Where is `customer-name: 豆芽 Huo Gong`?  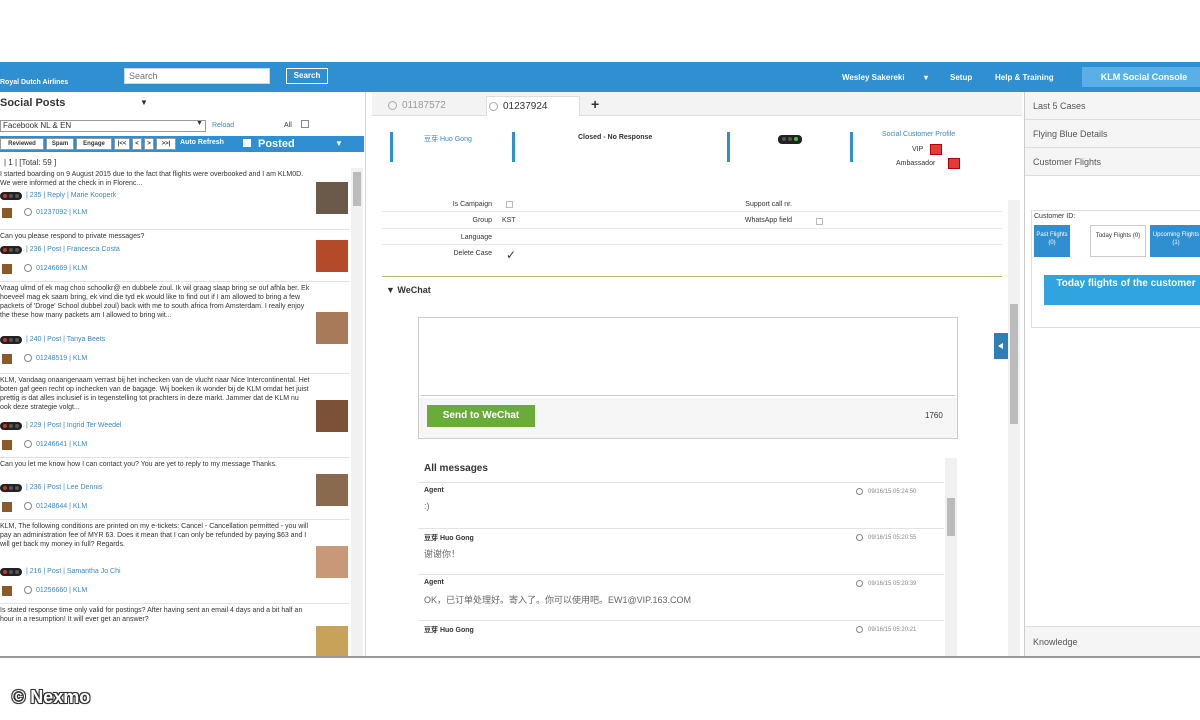 customer-name: 豆芽 Huo Gong is located at coordinates (448, 139).